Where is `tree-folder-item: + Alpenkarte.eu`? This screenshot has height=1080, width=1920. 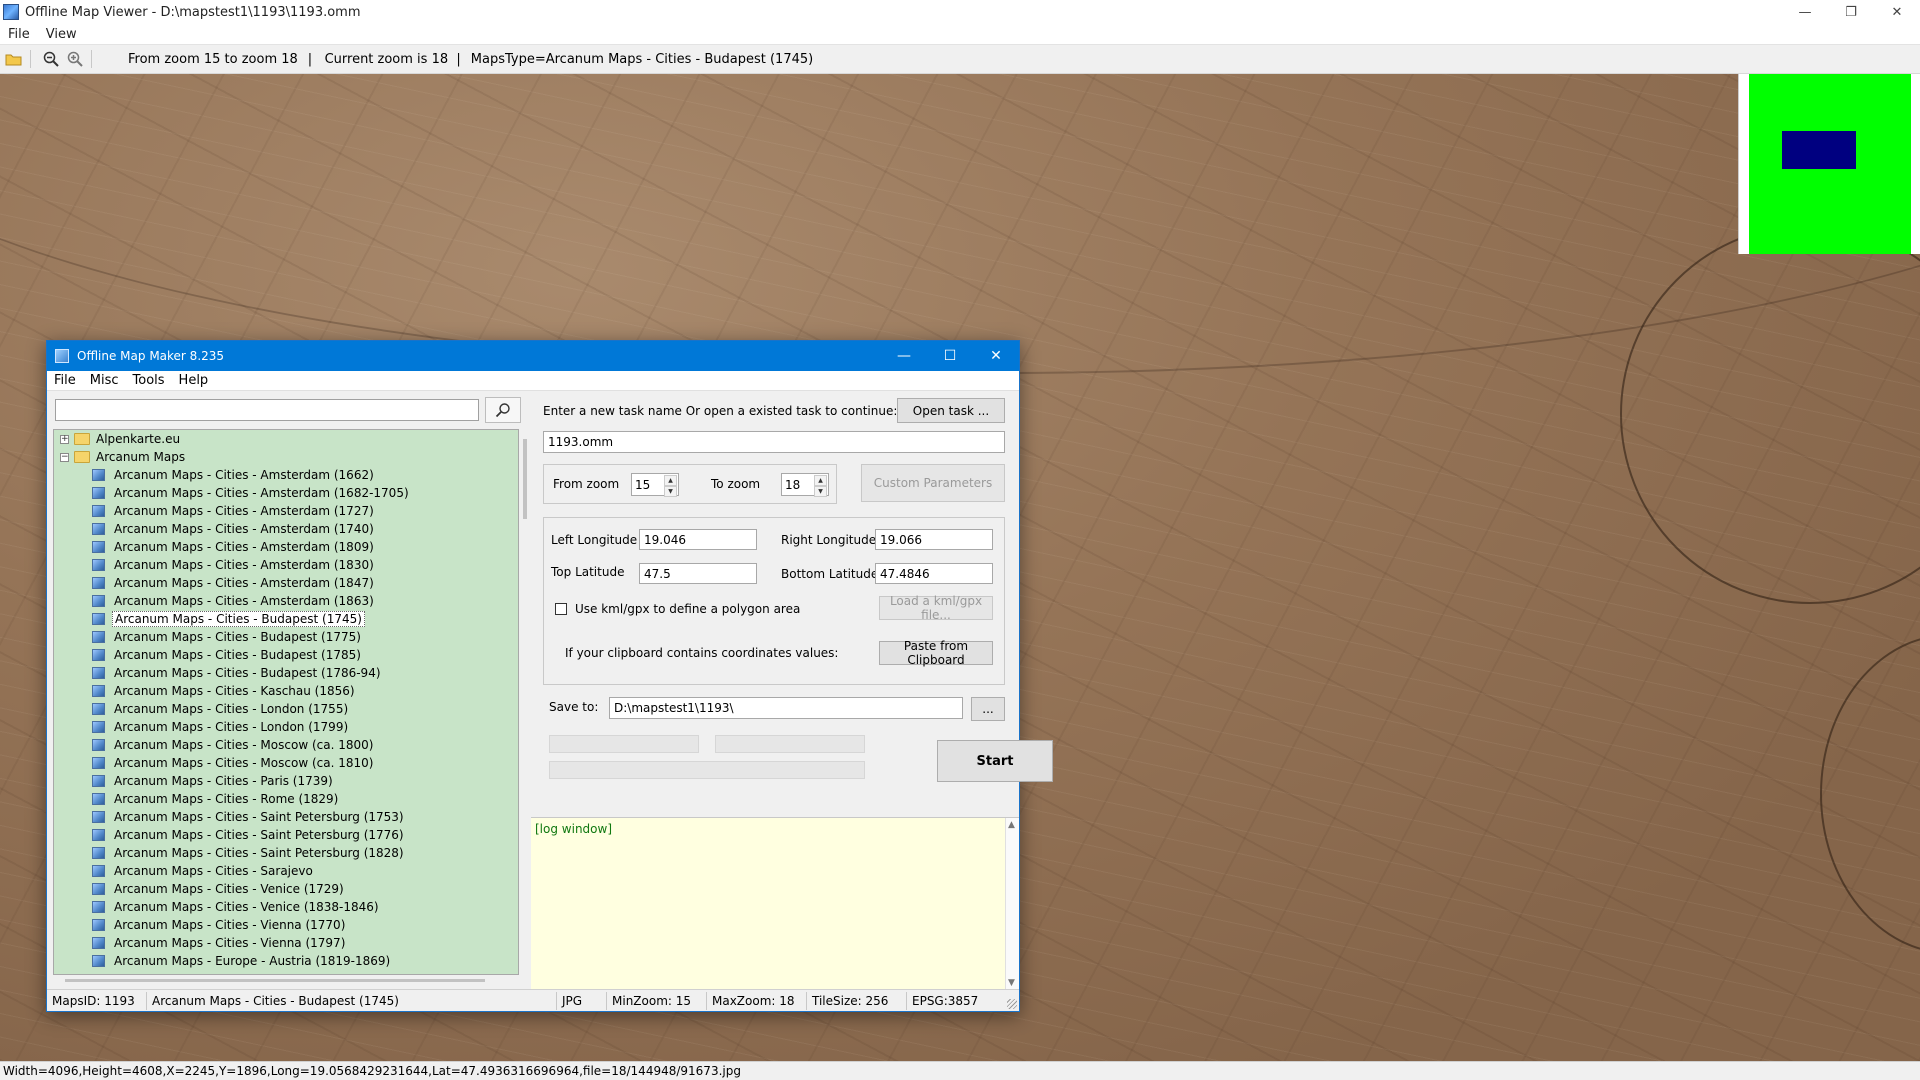
tree-folder-item: + Alpenkarte.eu is located at coordinates (286, 439).